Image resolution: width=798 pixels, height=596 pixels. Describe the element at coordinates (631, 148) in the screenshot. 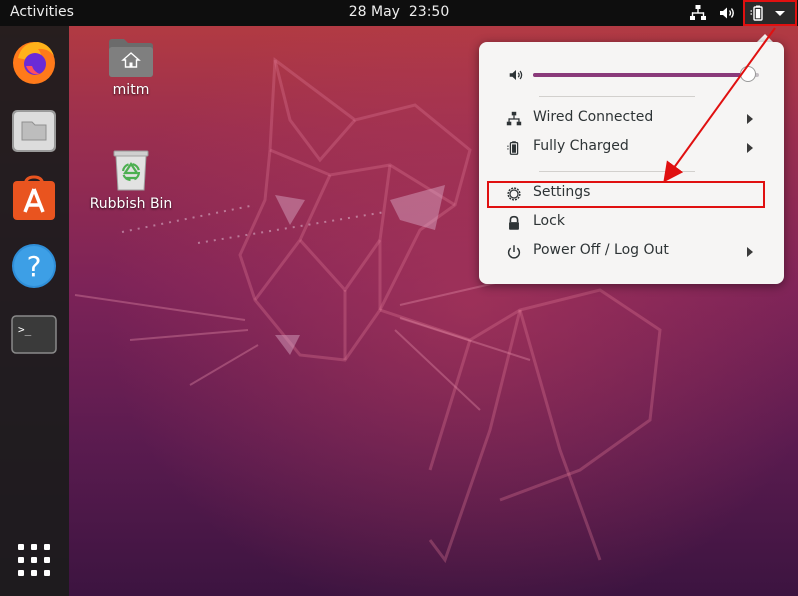

I see `menu-item-fully-charged: Fully Charged` at that location.